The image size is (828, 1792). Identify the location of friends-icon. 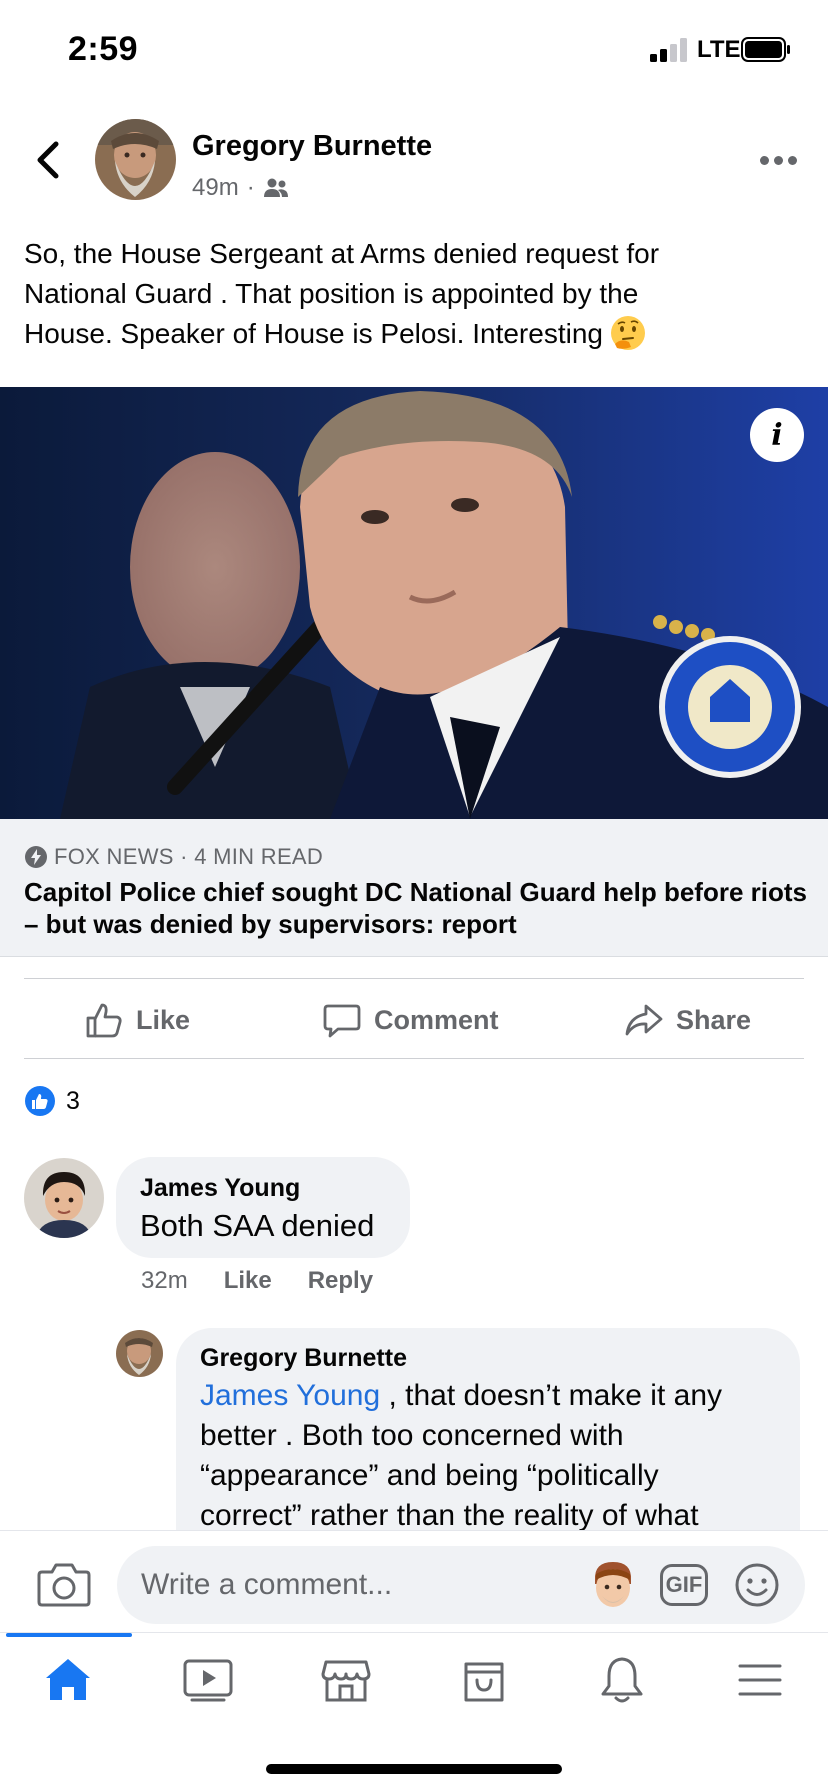
(275, 187).